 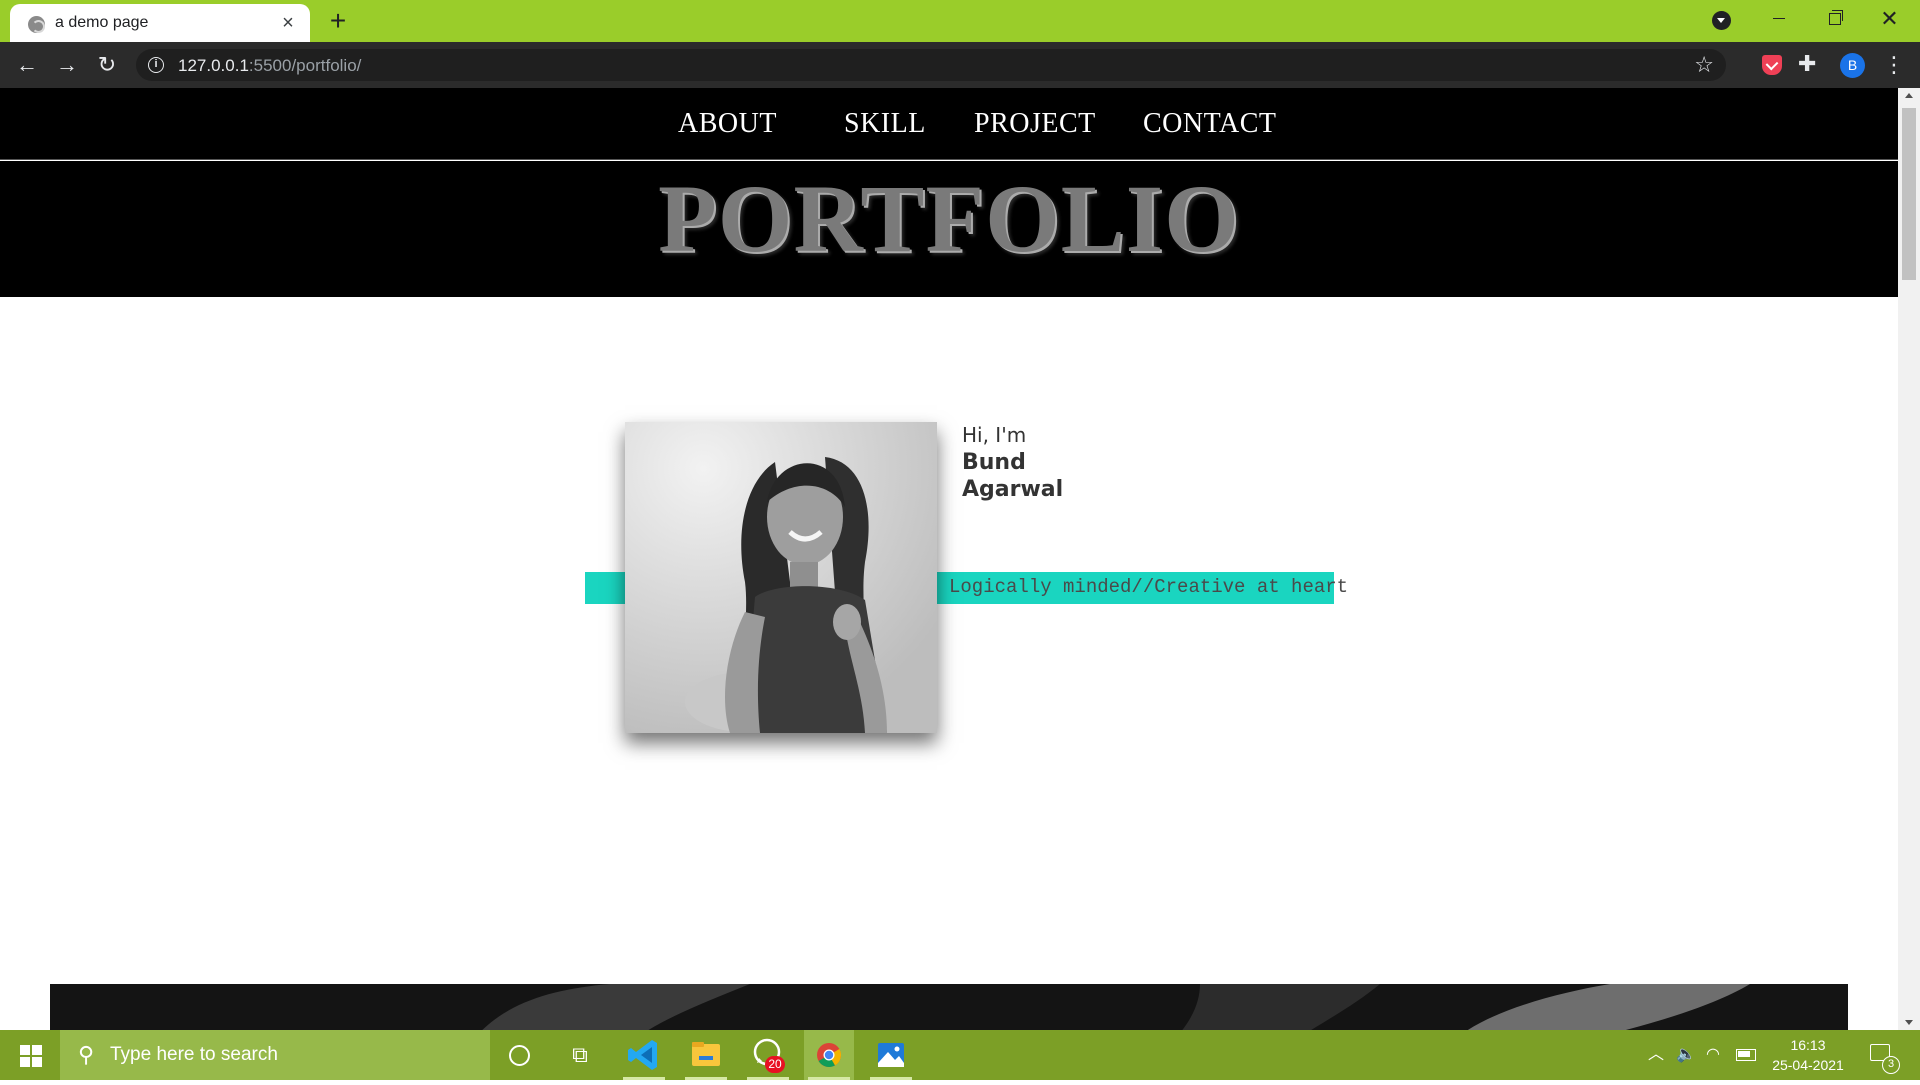 I want to click on page-scrollbar, so click(x=1909, y=559).